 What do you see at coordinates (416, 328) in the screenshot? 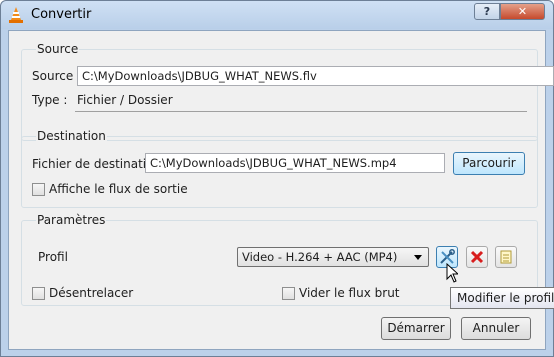
I see `start-button: Démarrer` at bounding box center [416, 328].